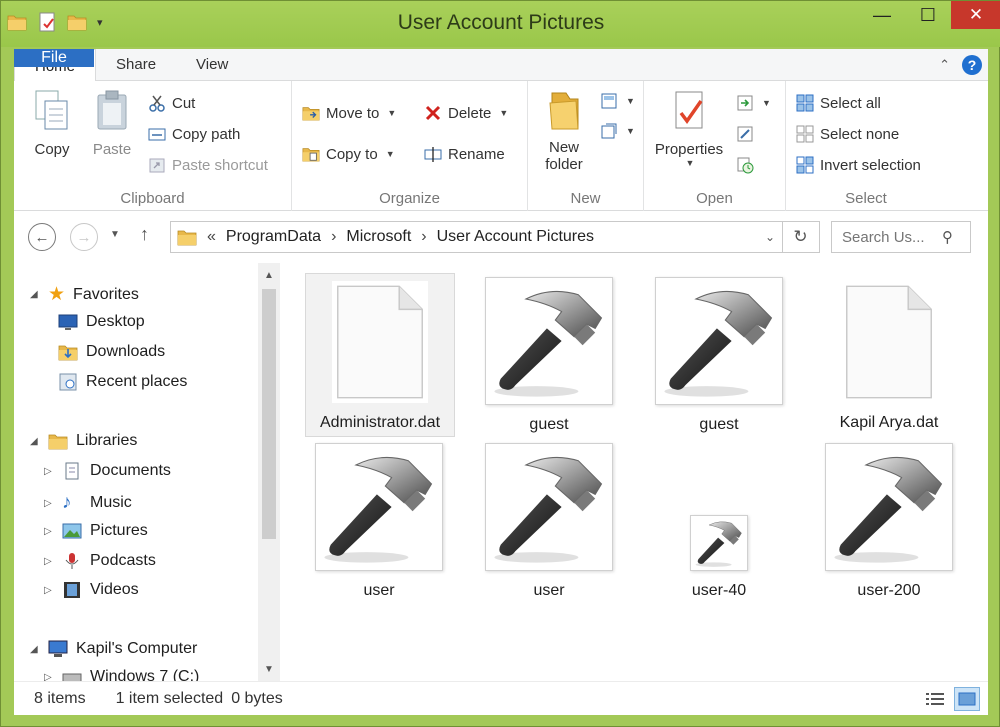 Image resolution: width=1000 pixels, height=727 pixels. Describe the element at coordinates (928, 15) in the screenshot. I see `maximize-button: ☐` at that location.